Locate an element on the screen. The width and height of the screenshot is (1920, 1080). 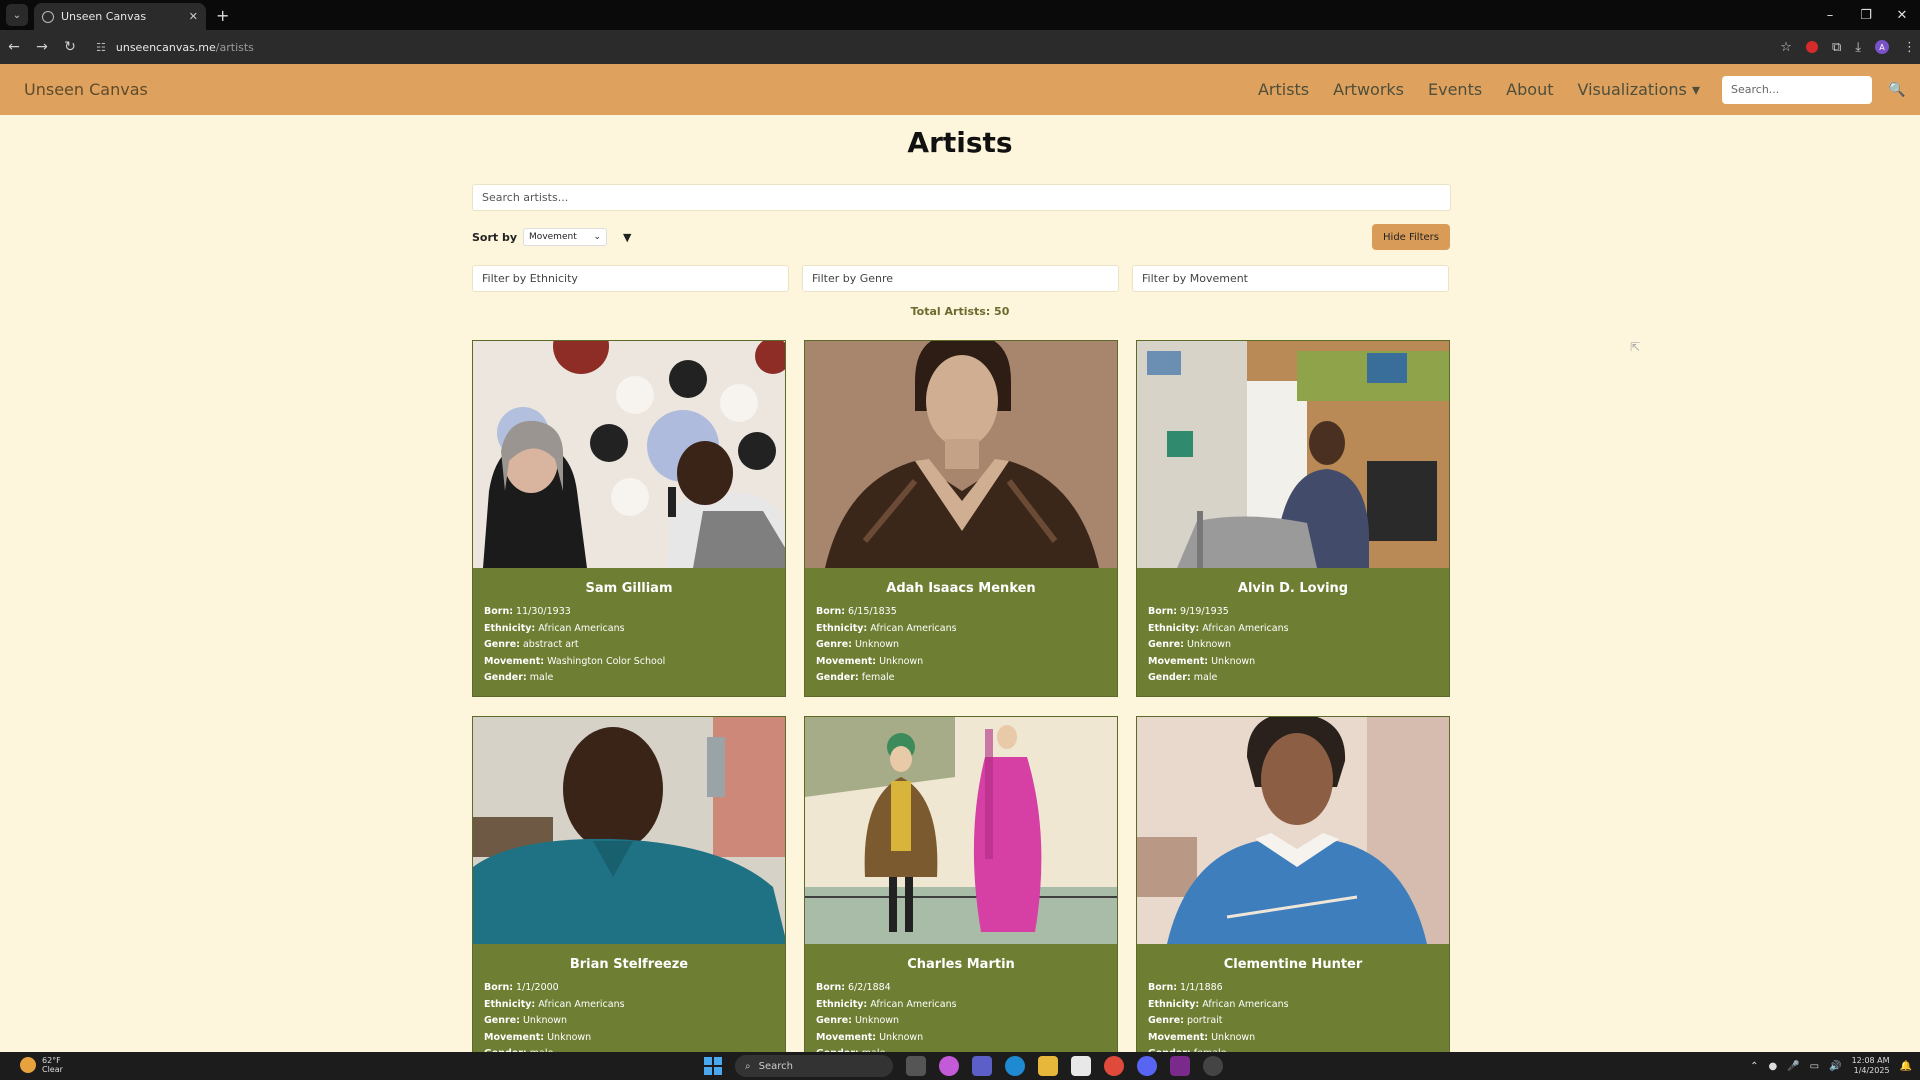
weather-sun-icon is located at coordinates (28, 1065).